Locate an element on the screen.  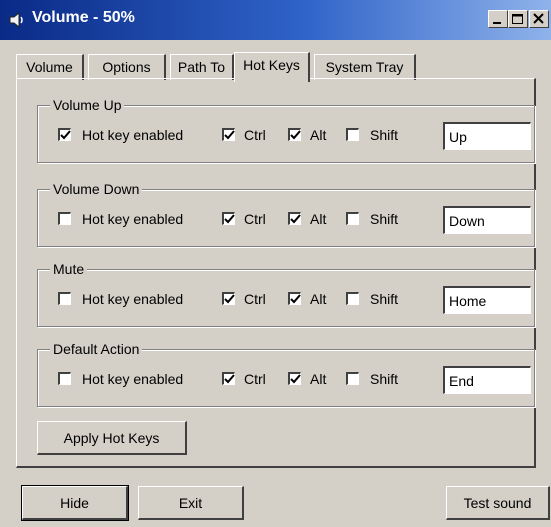
maximize-icon is located at coordinates (517, 19).